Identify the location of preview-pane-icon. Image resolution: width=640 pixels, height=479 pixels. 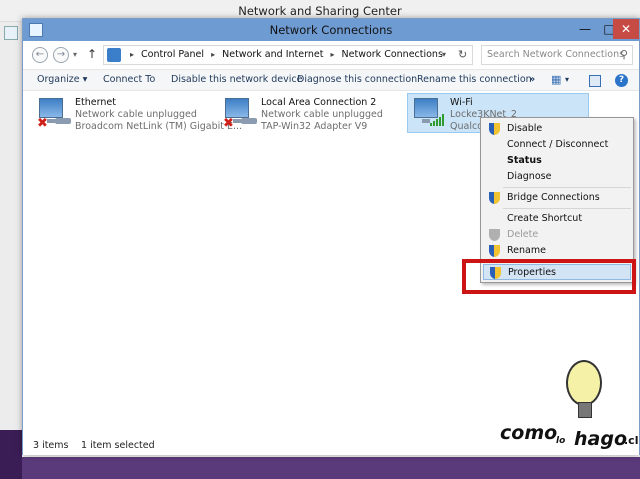
(595, 81).